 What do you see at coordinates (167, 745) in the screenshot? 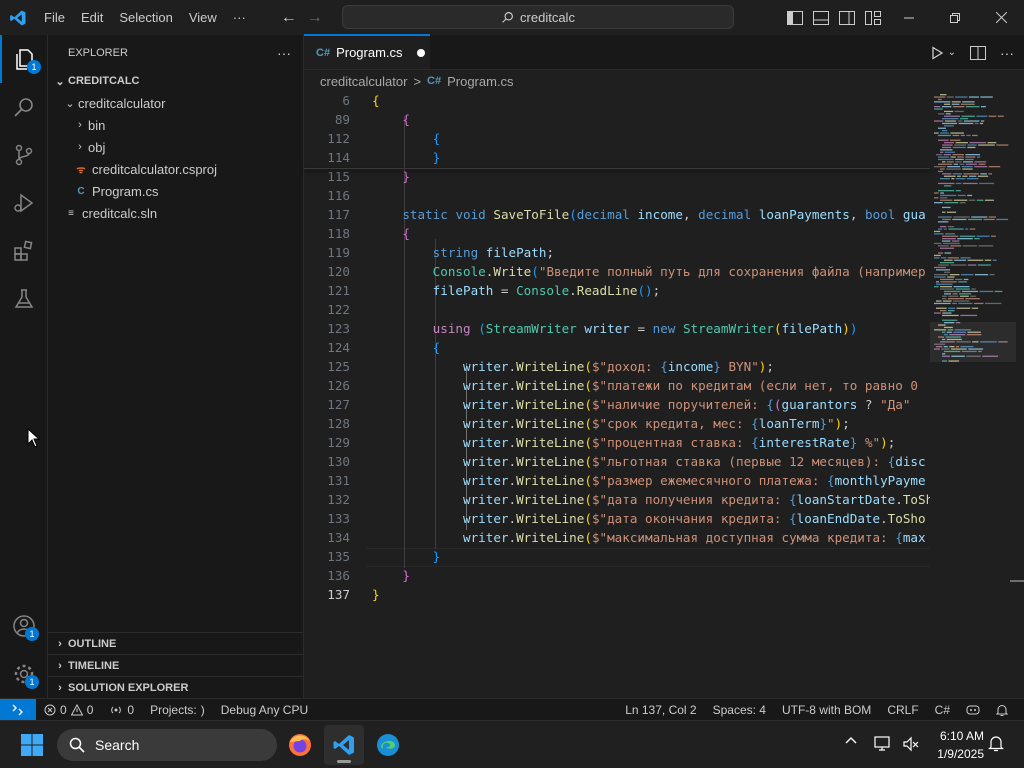
I see `taskbar-search: Search` at bounding box center [167, 745].